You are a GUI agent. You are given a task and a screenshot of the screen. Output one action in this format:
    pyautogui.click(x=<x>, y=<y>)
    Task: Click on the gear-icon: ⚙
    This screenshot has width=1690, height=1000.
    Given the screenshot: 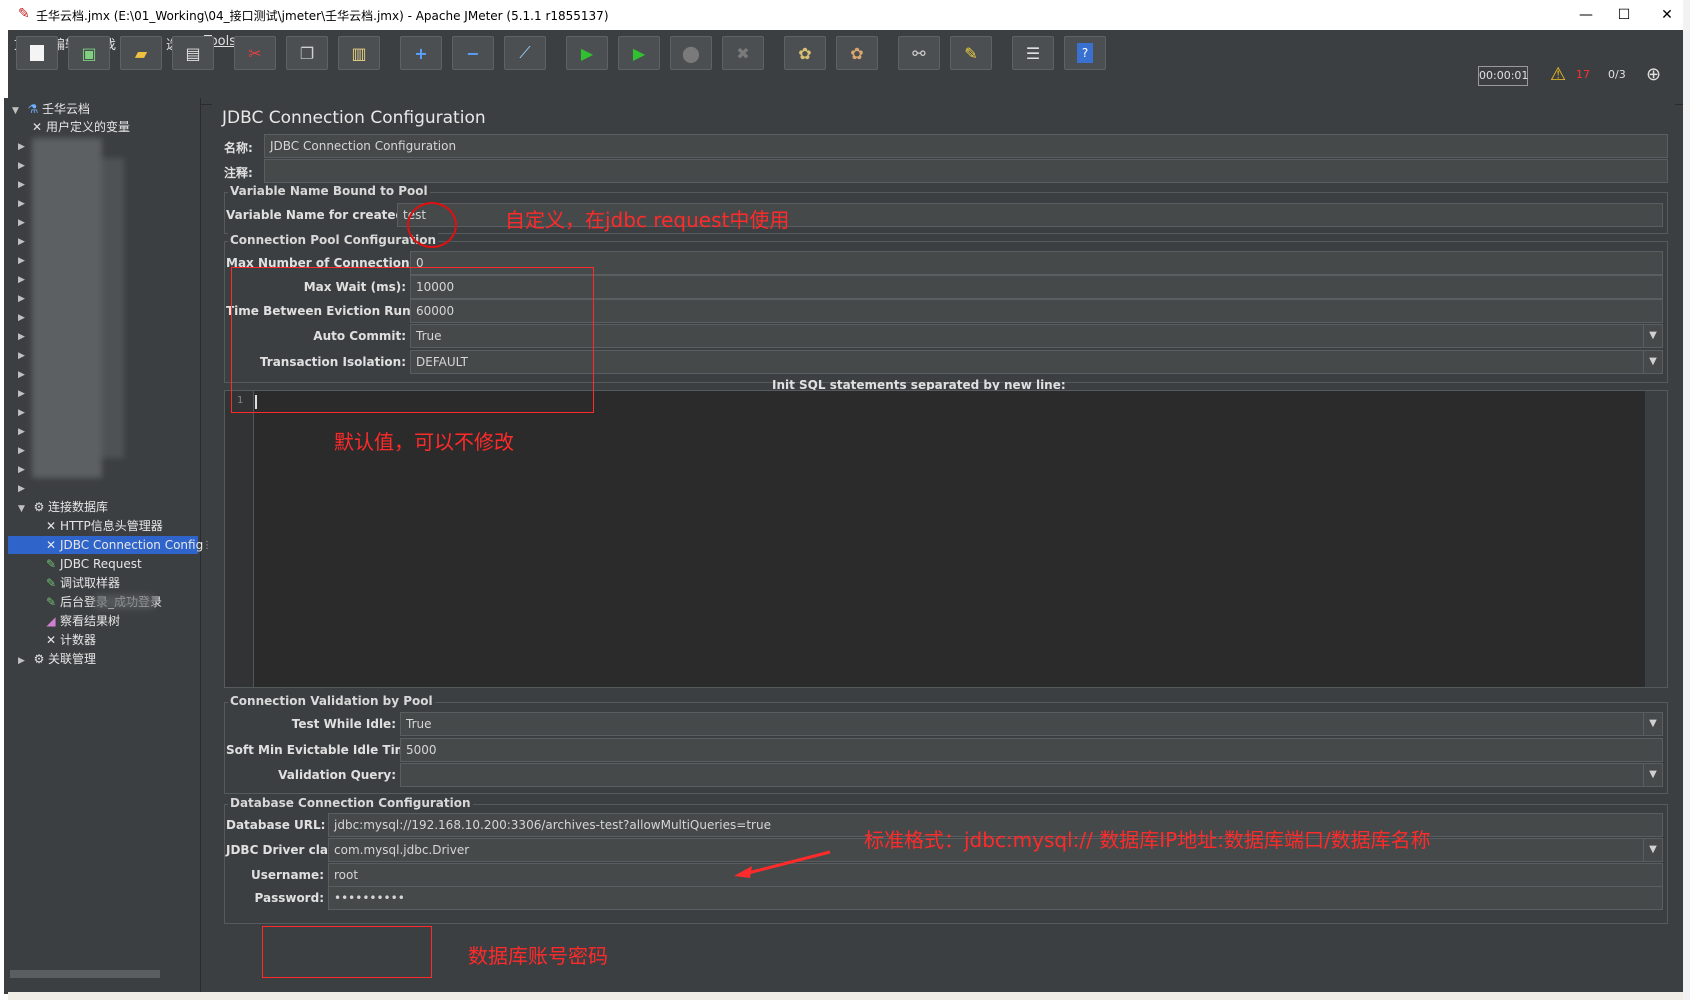 What is the action you would take?
    pyautogui.click(x=39, y=659)
    